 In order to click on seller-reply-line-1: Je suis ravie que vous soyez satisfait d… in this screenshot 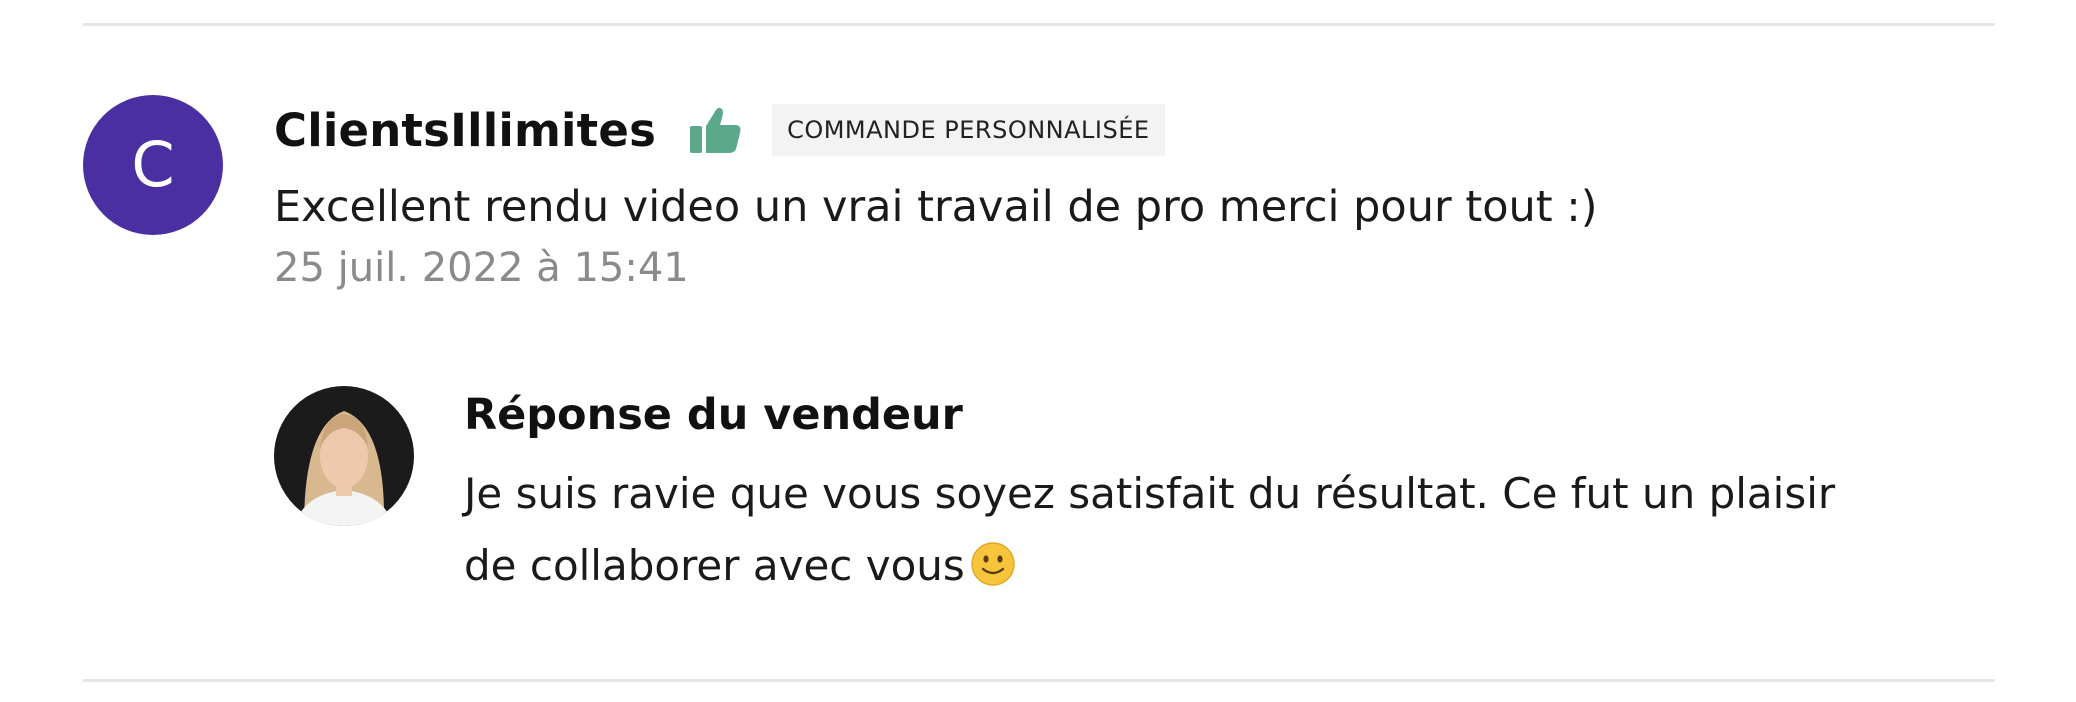, I will do `click(1150, 493)`.